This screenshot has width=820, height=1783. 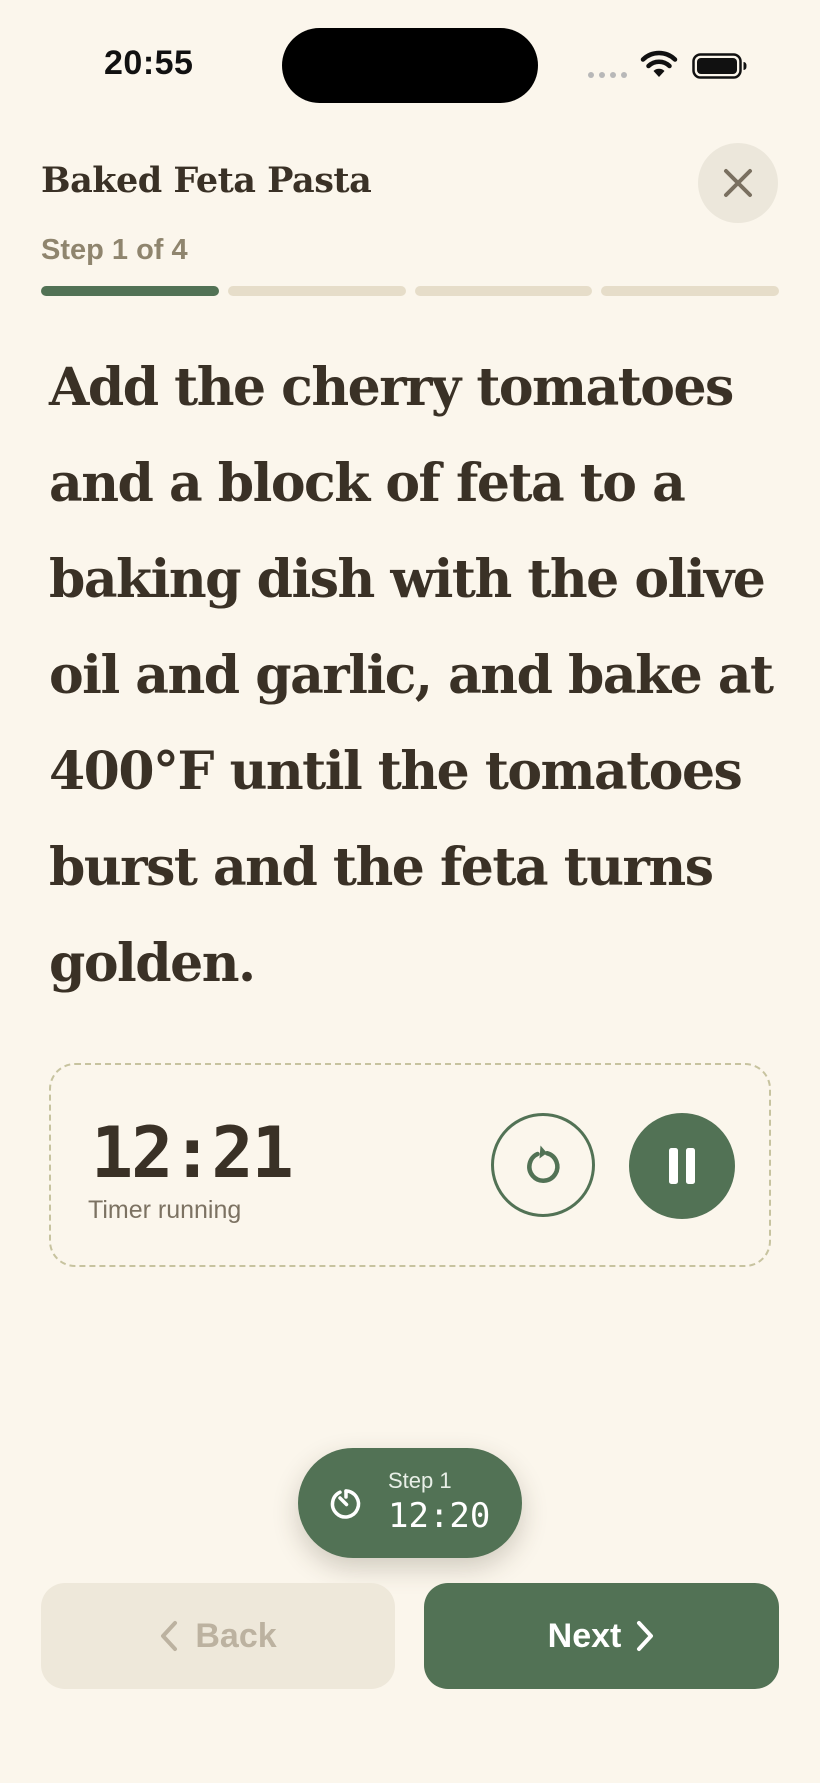 I want to click on wifi-icon, so click(x=659, y=64).